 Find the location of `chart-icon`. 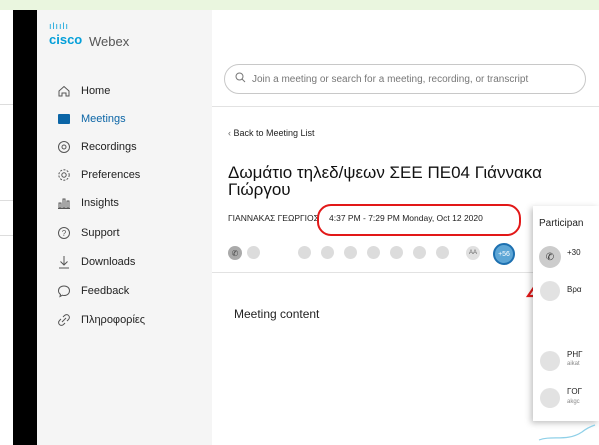

chart-icon is located at coordinates (64, 203).